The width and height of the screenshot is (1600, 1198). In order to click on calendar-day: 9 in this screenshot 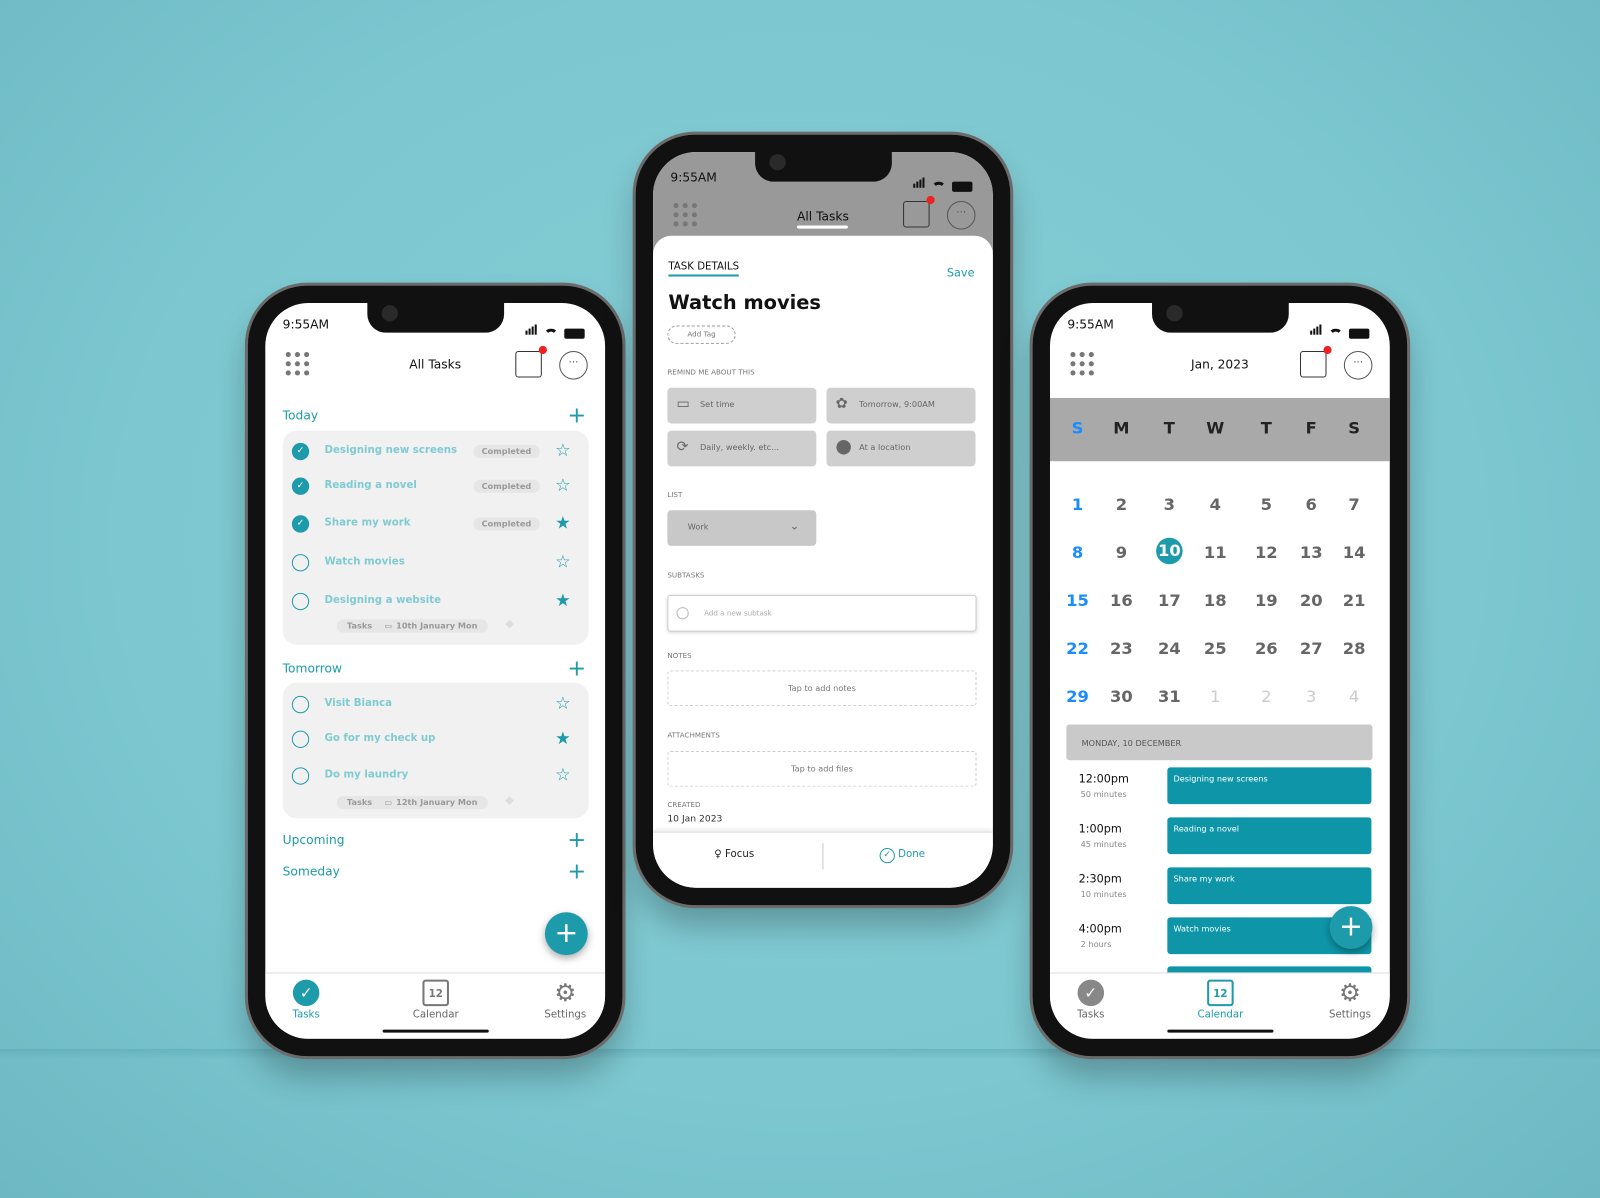, I will do `click(1121, 552)`.